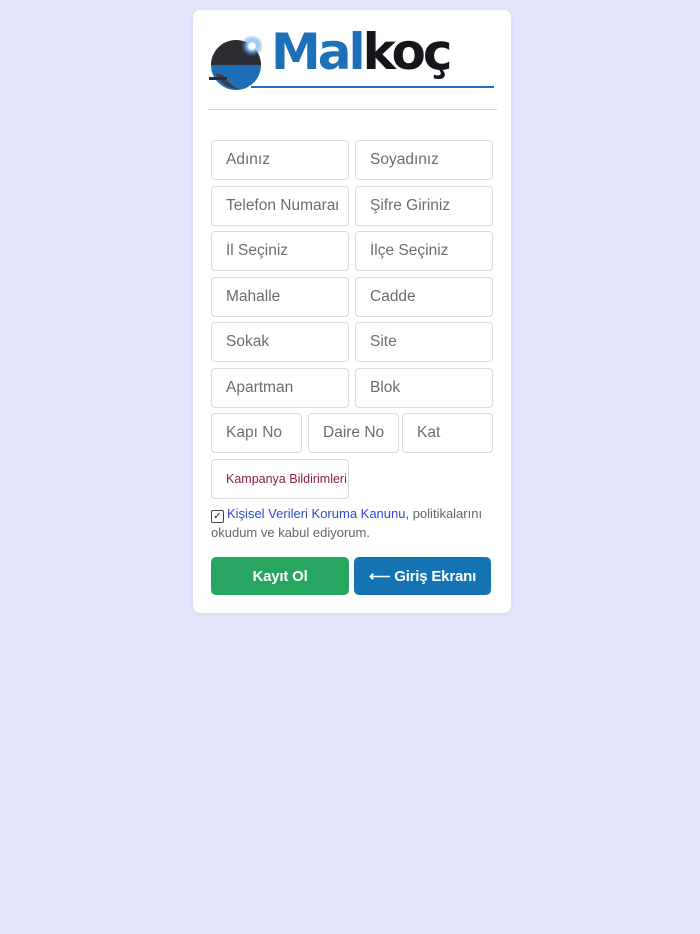 The image size is (700, 934). I want to click on password-input, so click(424, 206).